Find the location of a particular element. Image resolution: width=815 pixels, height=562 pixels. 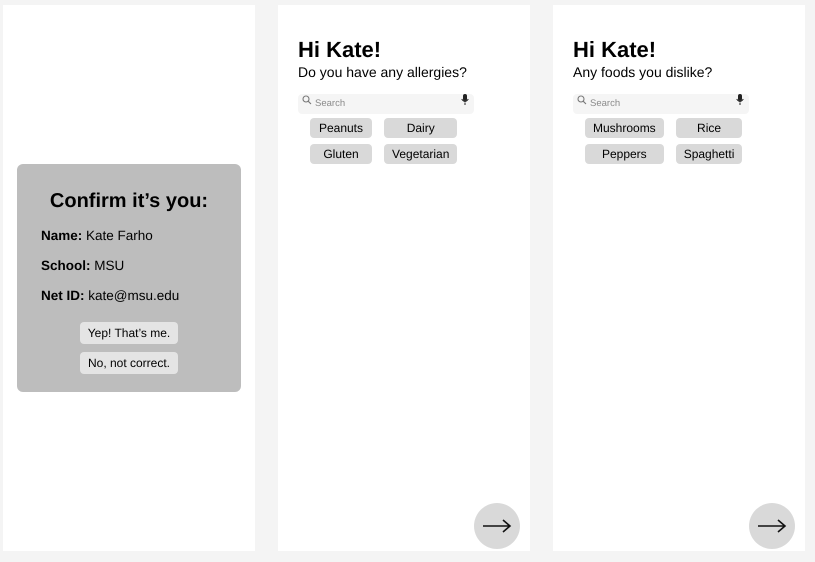

info-line: Net ID: kate@msu.edu is located at coordinates (110, 296).